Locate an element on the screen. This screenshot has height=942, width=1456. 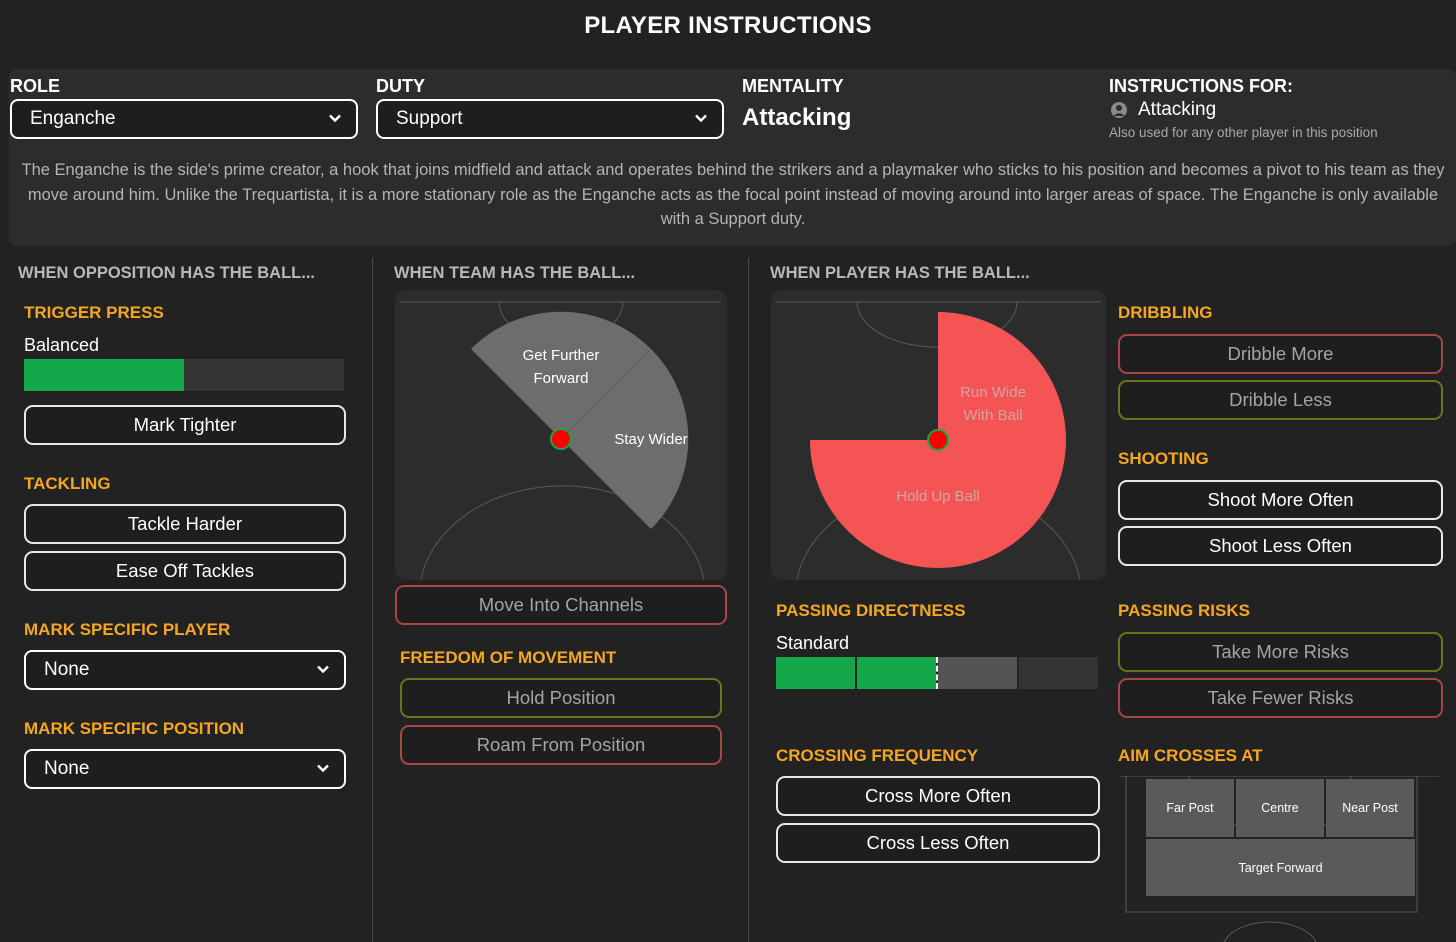
mark-position-value: None is located at coordinates (67, 768).